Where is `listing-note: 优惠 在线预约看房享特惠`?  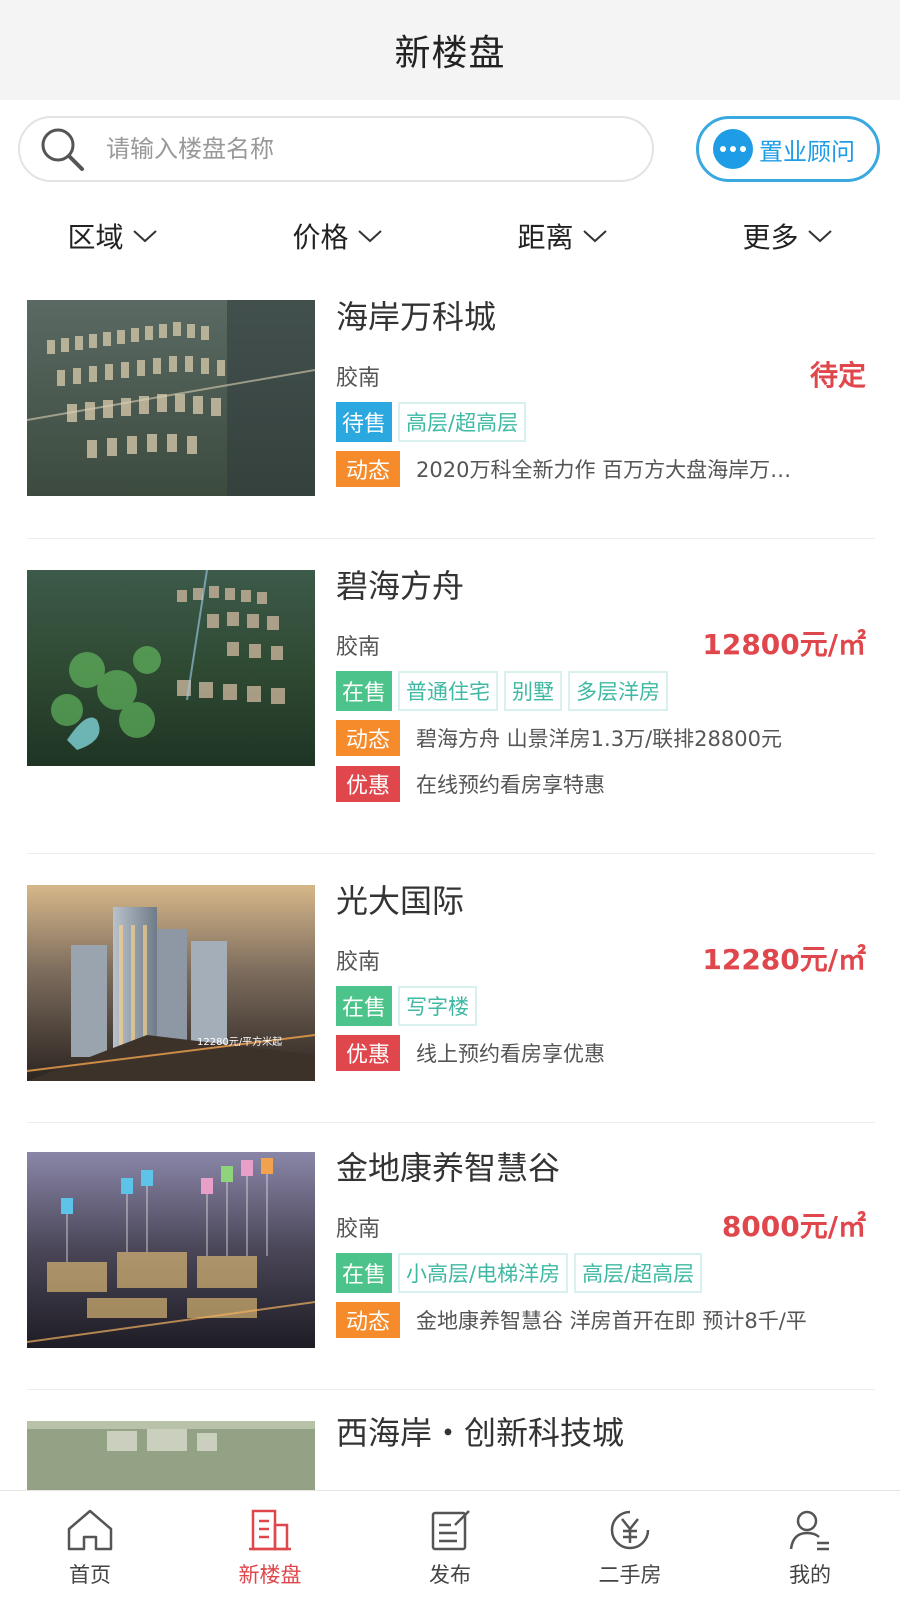 listing-note: 优惠 在线预约看房享特惠 is located at coordinates (606, 784).